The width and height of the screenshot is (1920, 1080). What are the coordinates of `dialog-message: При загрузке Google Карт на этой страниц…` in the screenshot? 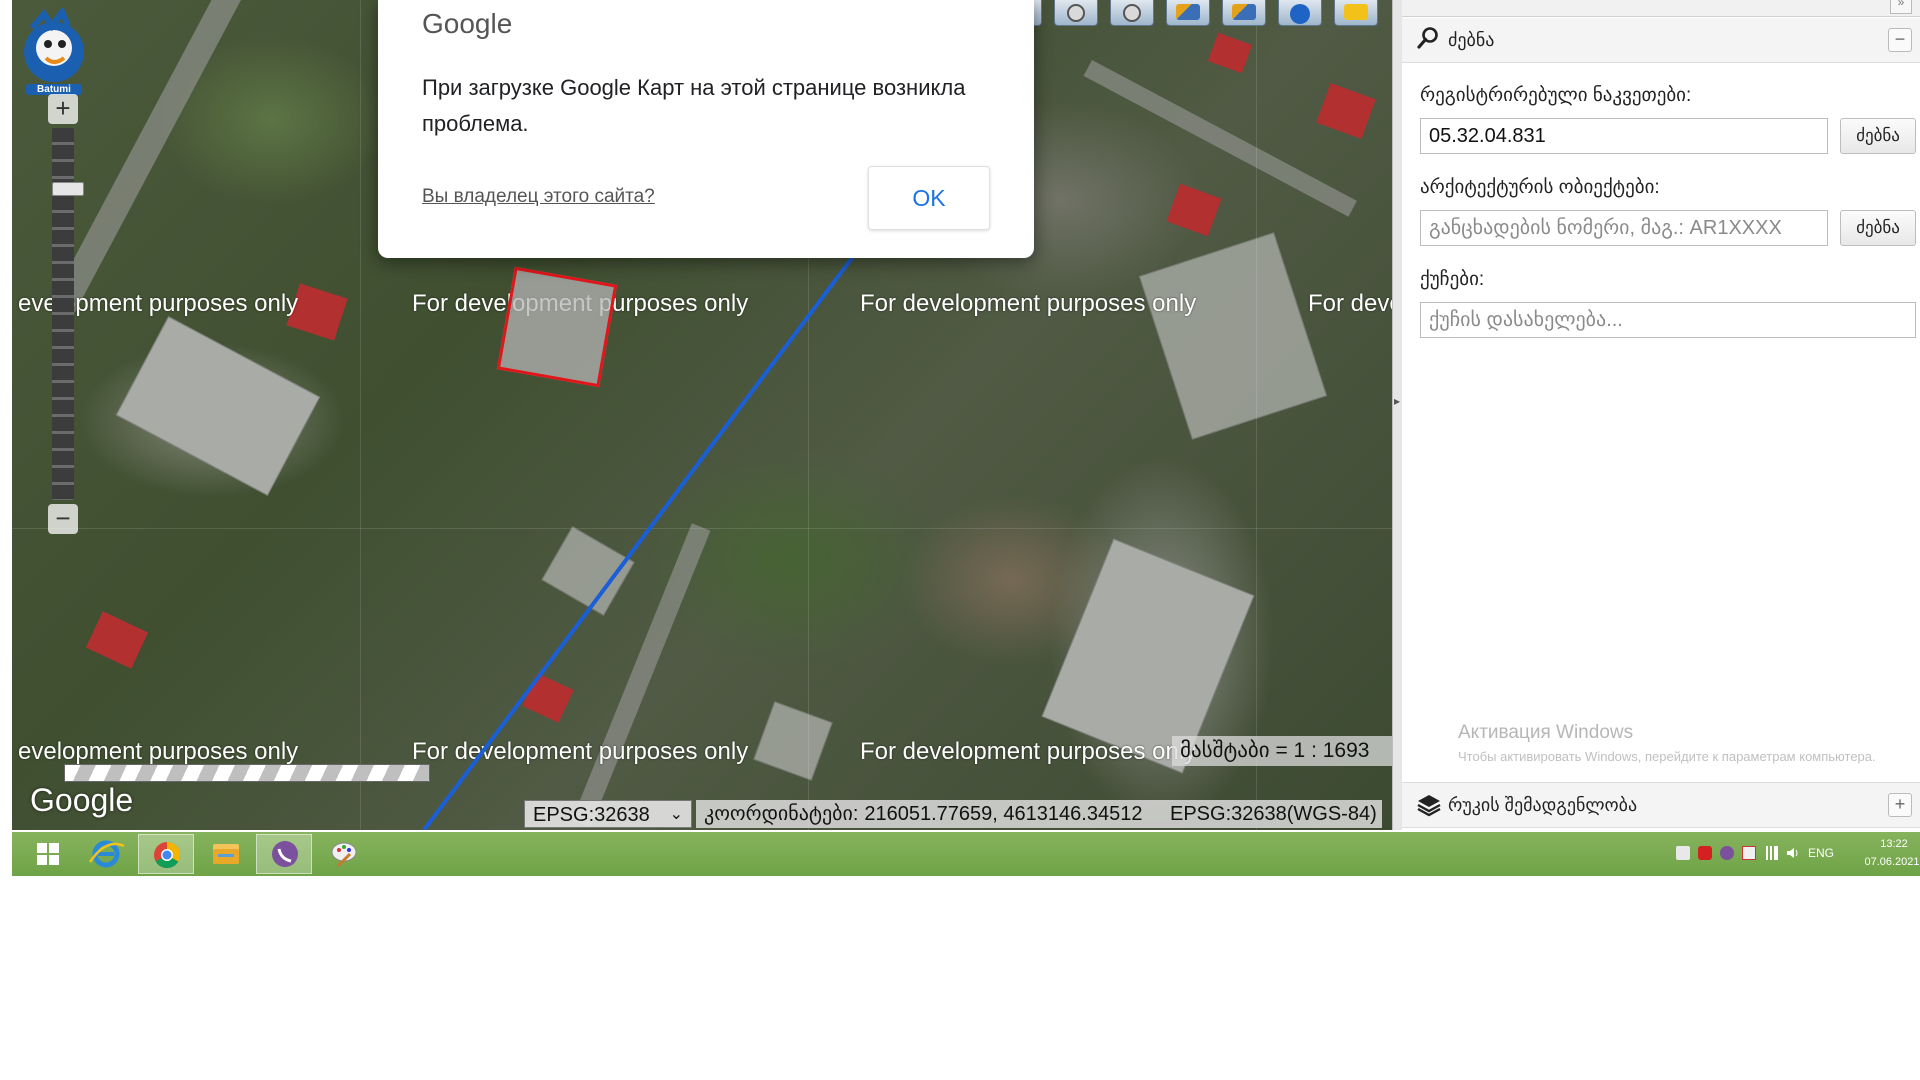 It's located at (694, 105).